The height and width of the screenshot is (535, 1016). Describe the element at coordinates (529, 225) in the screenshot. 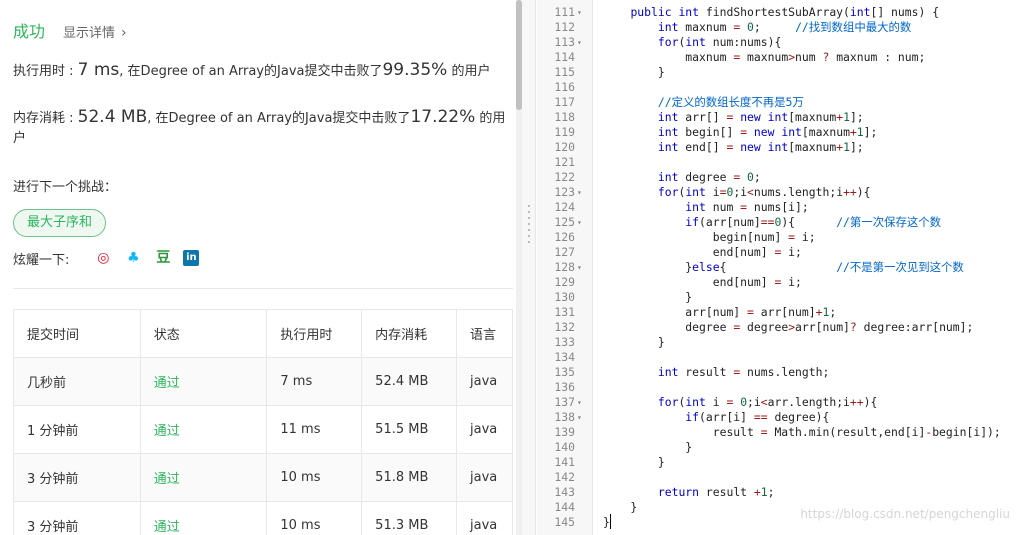

I see `drag-handle-icon` at that location.